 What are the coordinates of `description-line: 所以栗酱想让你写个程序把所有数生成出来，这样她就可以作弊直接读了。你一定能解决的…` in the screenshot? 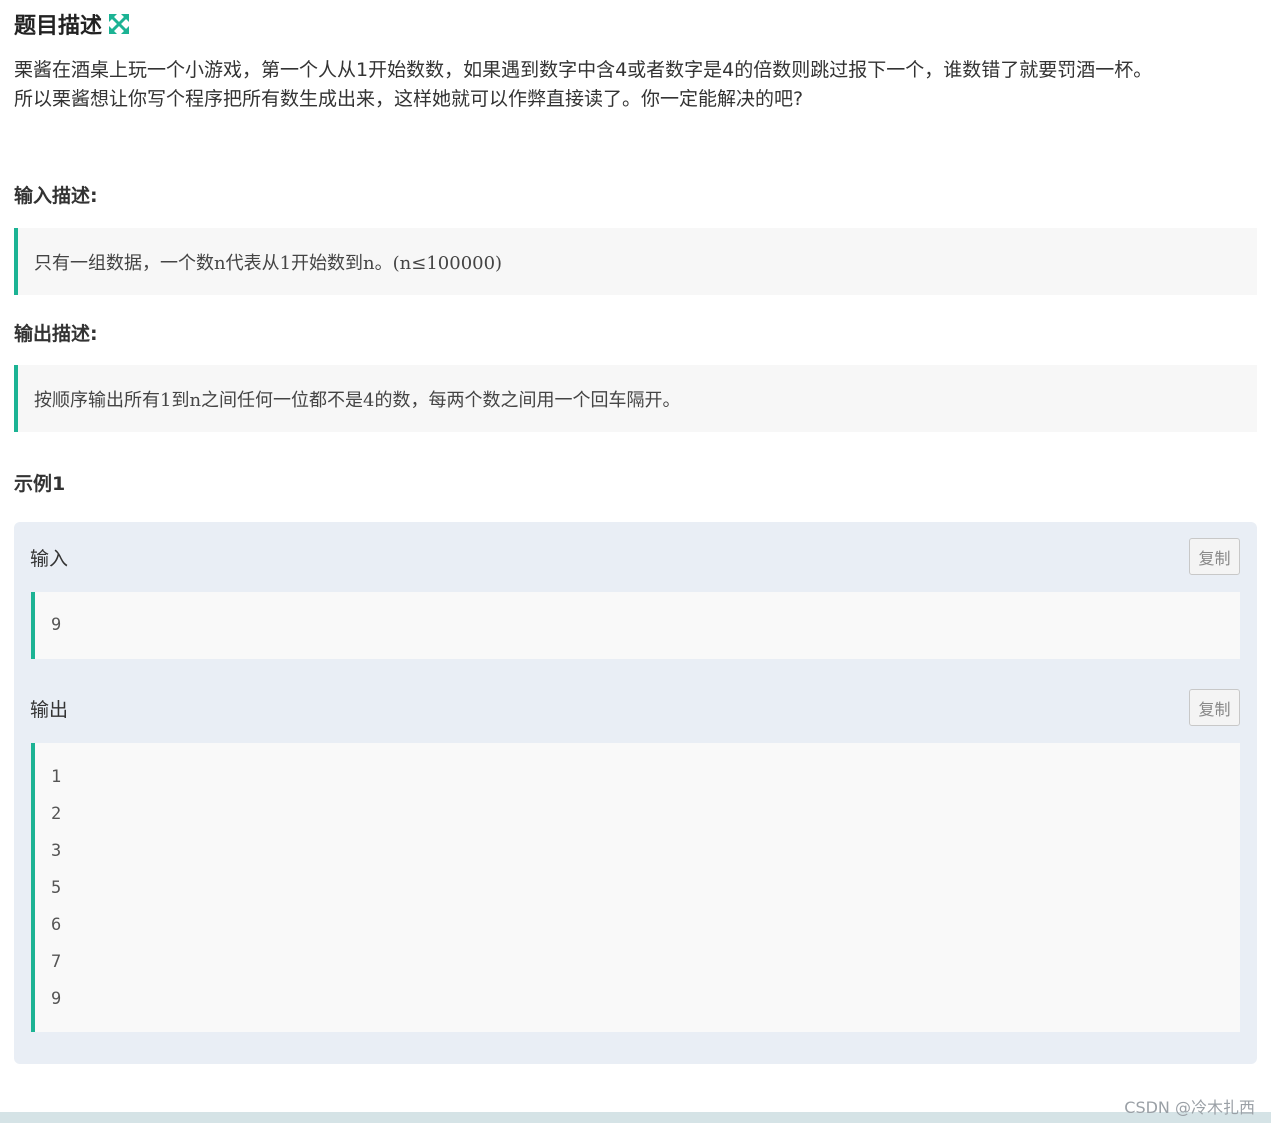 It's located at (409, 99).